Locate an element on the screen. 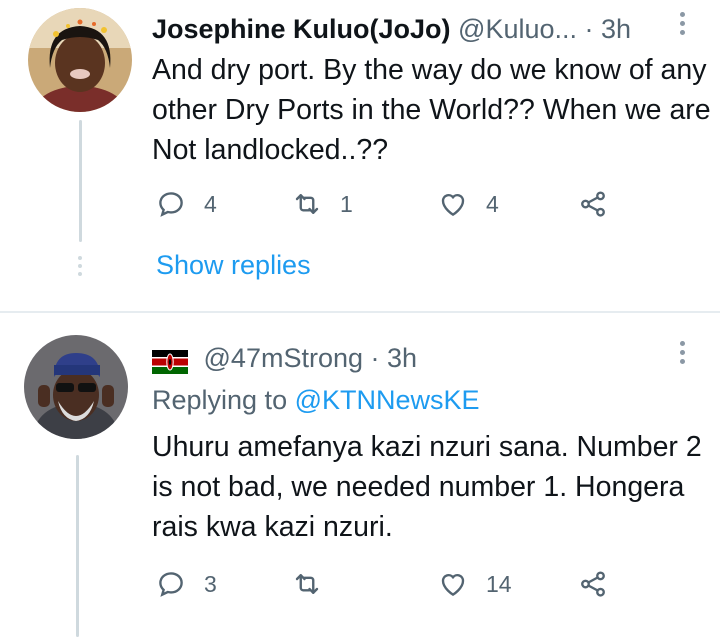  replying-to-label: Replying to is located at coordinates (220, 400).